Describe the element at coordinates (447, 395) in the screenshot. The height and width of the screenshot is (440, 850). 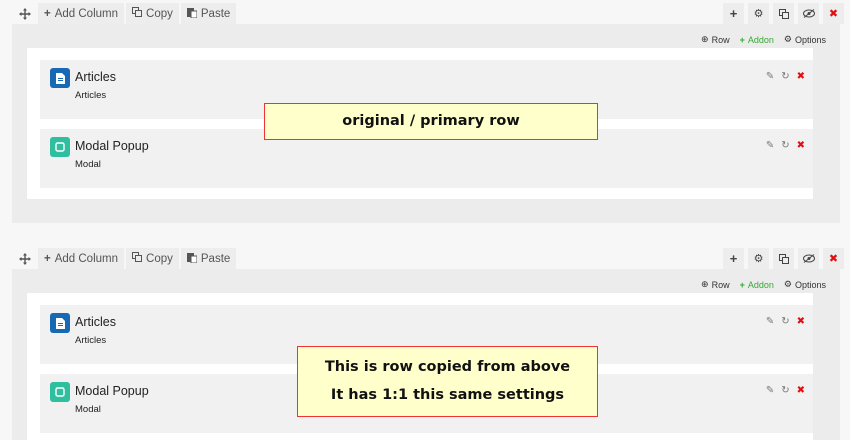
I see `callout-text-line2: It has 1:1 this same settings` at that location.